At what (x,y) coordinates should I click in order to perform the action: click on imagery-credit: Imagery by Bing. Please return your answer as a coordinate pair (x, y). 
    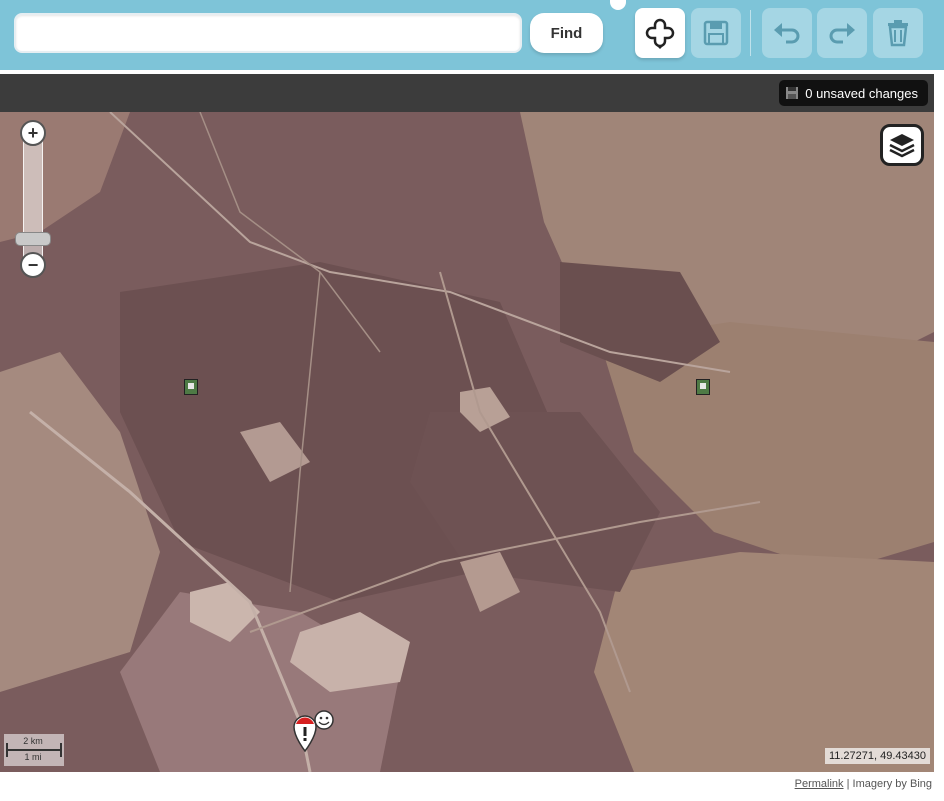
    Looking at the image, I should click on (892, 784).